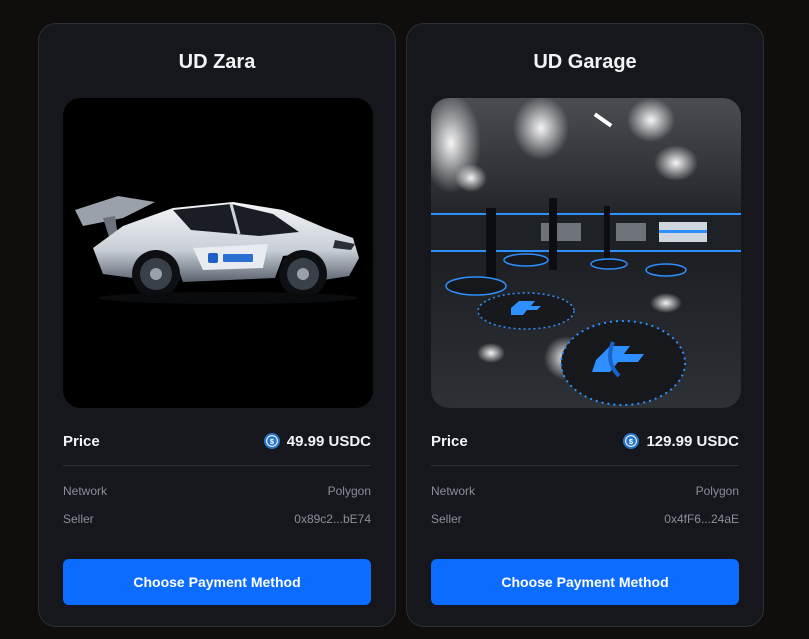 This screenshot has width=809, height=639. I want to click on seller-row: Seller 0x89c2...bE74, so click(217, 519).